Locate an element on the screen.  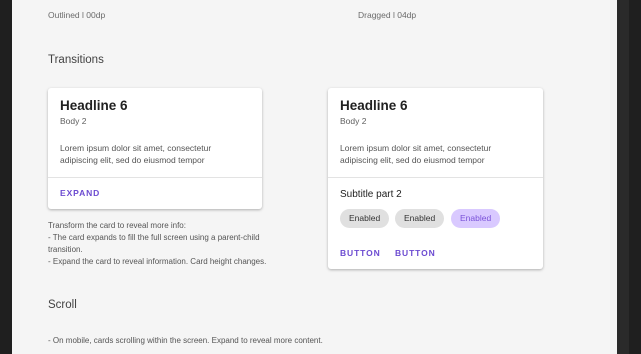
card-subtitle: Subtitle part 2 is located at coordinates (371, 194).